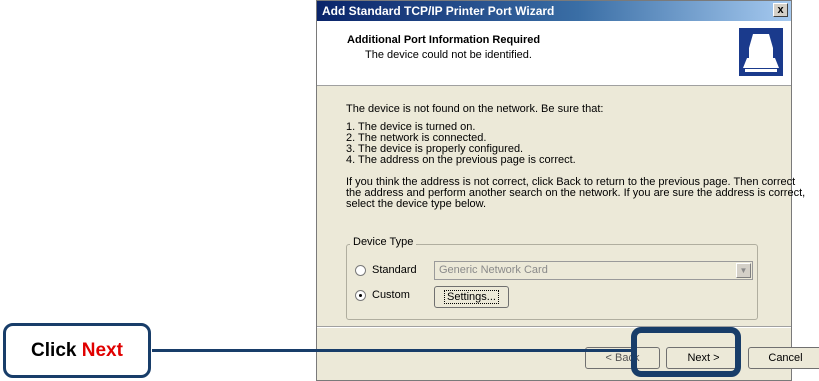 This screenshot has width=819, height=381. What do you see at coordinates (102, 350) in the screenshot?
I see `callout-accent-text: Next` at bounding box center [102, 350].